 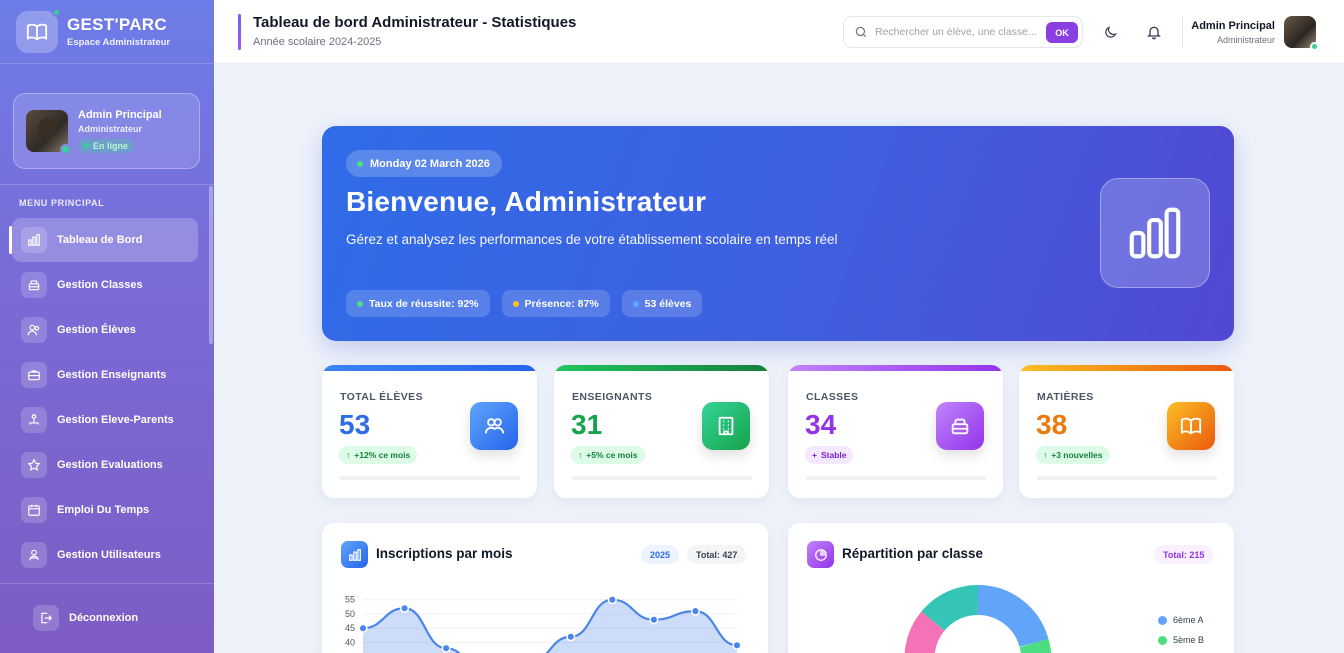 What do you see at coordinates (381, 397) in the screenshot?
I see `stat-label: TOTAL ÉLÈVES` at bounding box center [381, 397].